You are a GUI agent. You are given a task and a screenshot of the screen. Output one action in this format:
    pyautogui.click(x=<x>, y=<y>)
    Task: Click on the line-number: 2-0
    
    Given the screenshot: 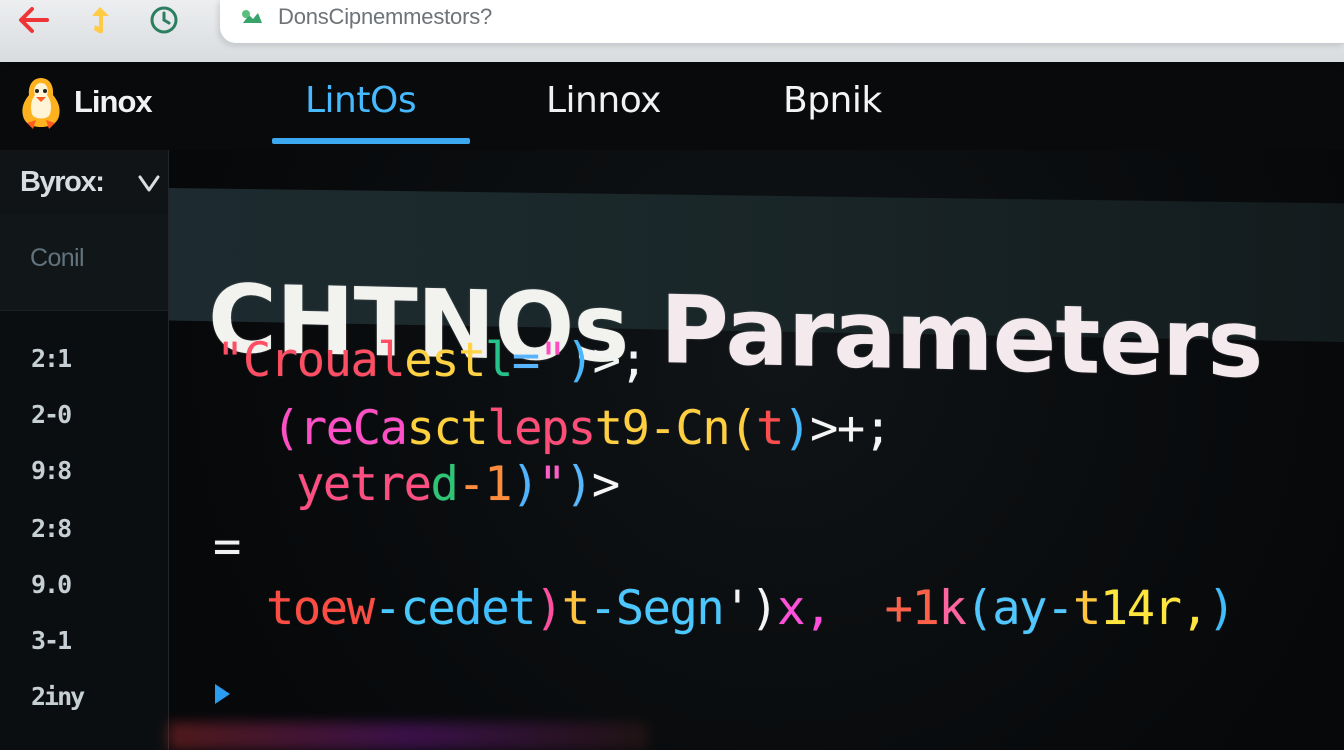 What is the action you would take?
    pyautogui.click(x=51, y=414)
    